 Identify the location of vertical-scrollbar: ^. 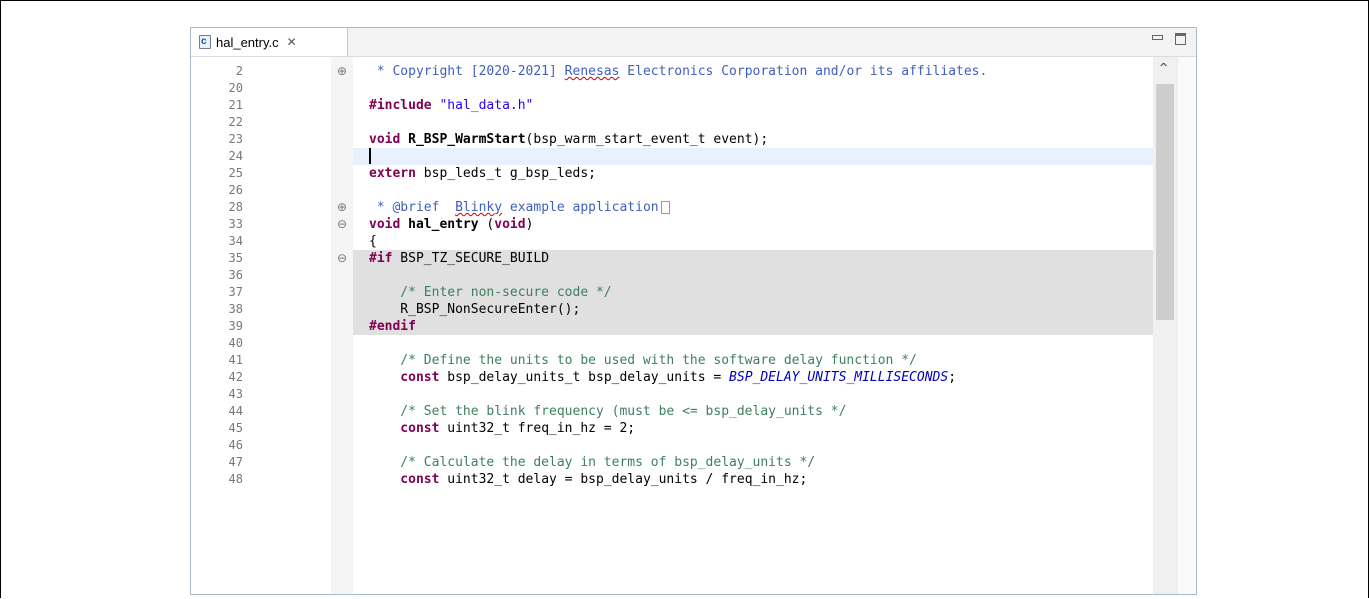
(1165, 325).